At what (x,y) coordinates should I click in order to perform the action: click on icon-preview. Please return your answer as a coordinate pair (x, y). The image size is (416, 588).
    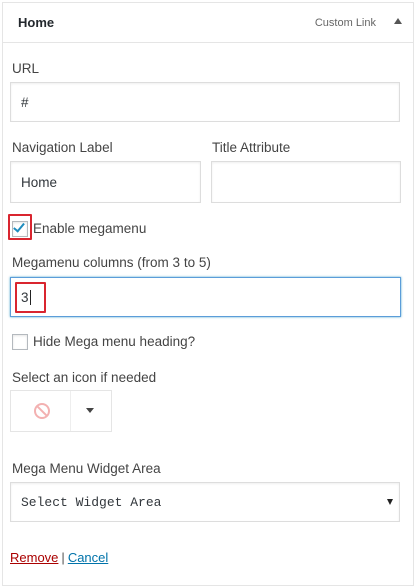
    Looking at the image, I should click on (41, 411).